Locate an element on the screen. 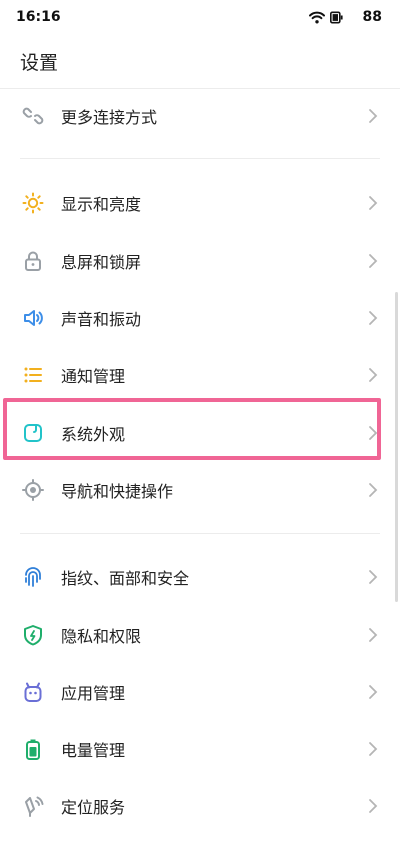  settings-item-label: 定位服务 is located at coordinates (93, 807).